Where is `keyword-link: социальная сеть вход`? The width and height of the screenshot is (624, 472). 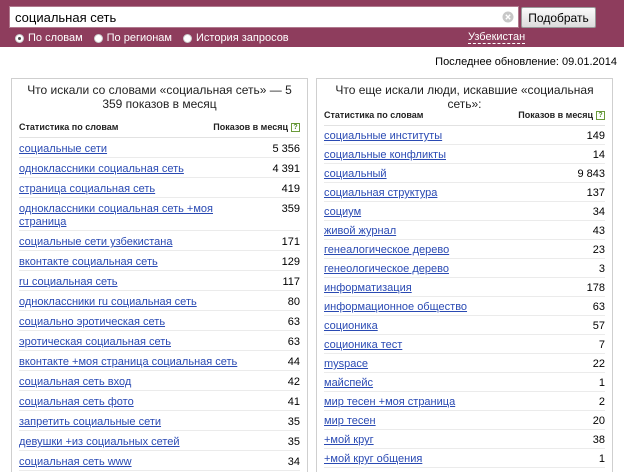 keyword-link: социальная сеть вход is located at coordinates (131, 380).